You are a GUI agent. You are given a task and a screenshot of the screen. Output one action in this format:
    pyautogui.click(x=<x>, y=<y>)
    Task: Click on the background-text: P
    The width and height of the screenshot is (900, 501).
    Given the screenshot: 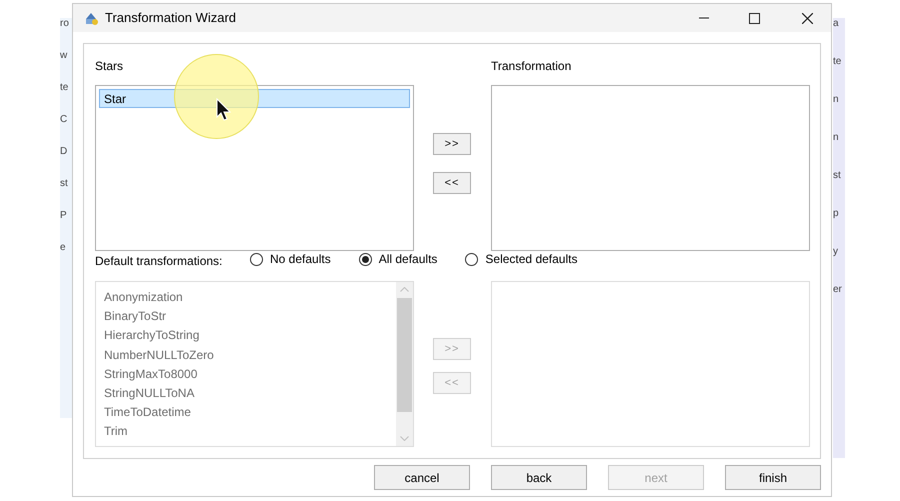 What is the action you would take?
    pyautogui.click(x=64, y=216)
    